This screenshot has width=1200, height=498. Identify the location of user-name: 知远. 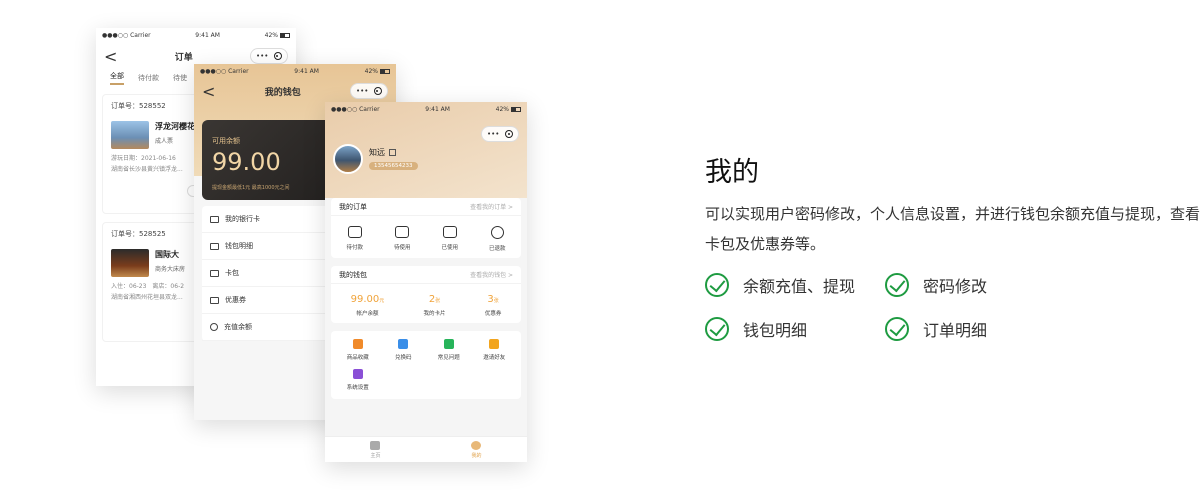
(382, 152).